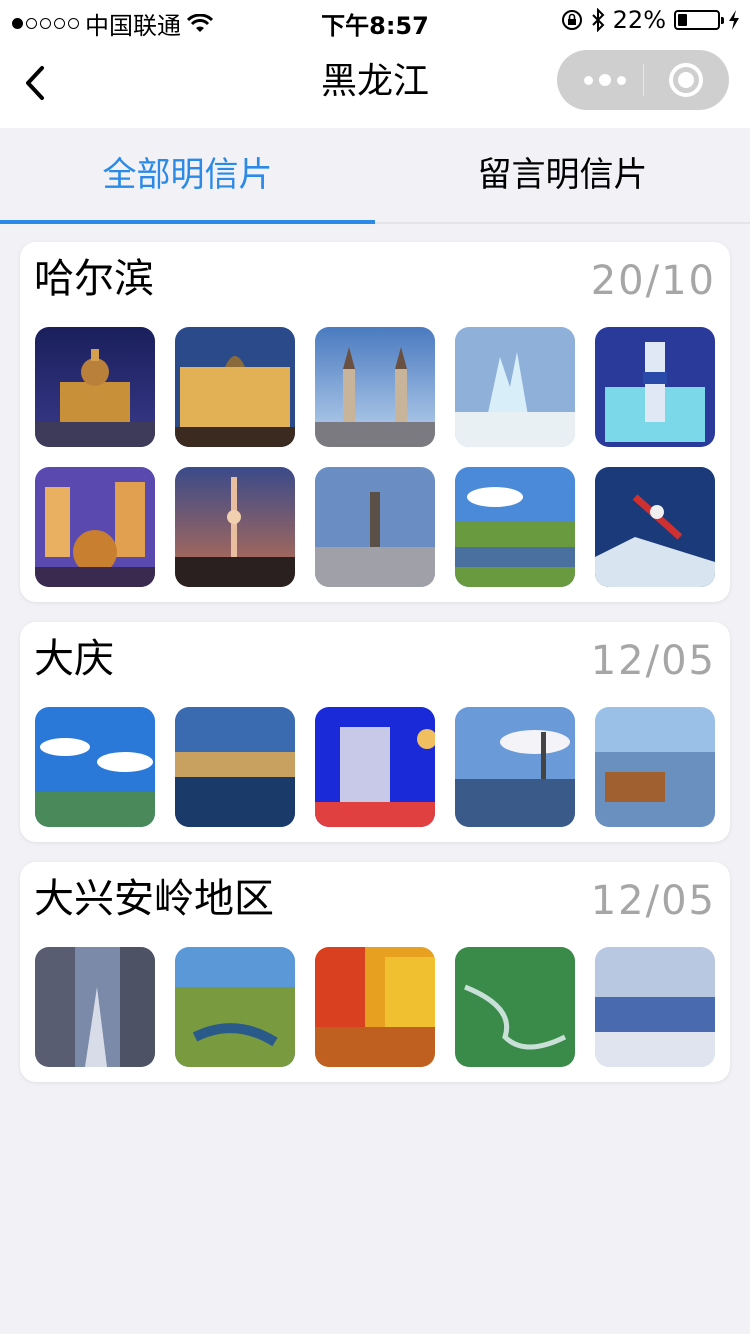 This screenshot has width=750, height=1334. I want to click on tab-bar: 全部明信片 留言明信片, so click(375, 176).